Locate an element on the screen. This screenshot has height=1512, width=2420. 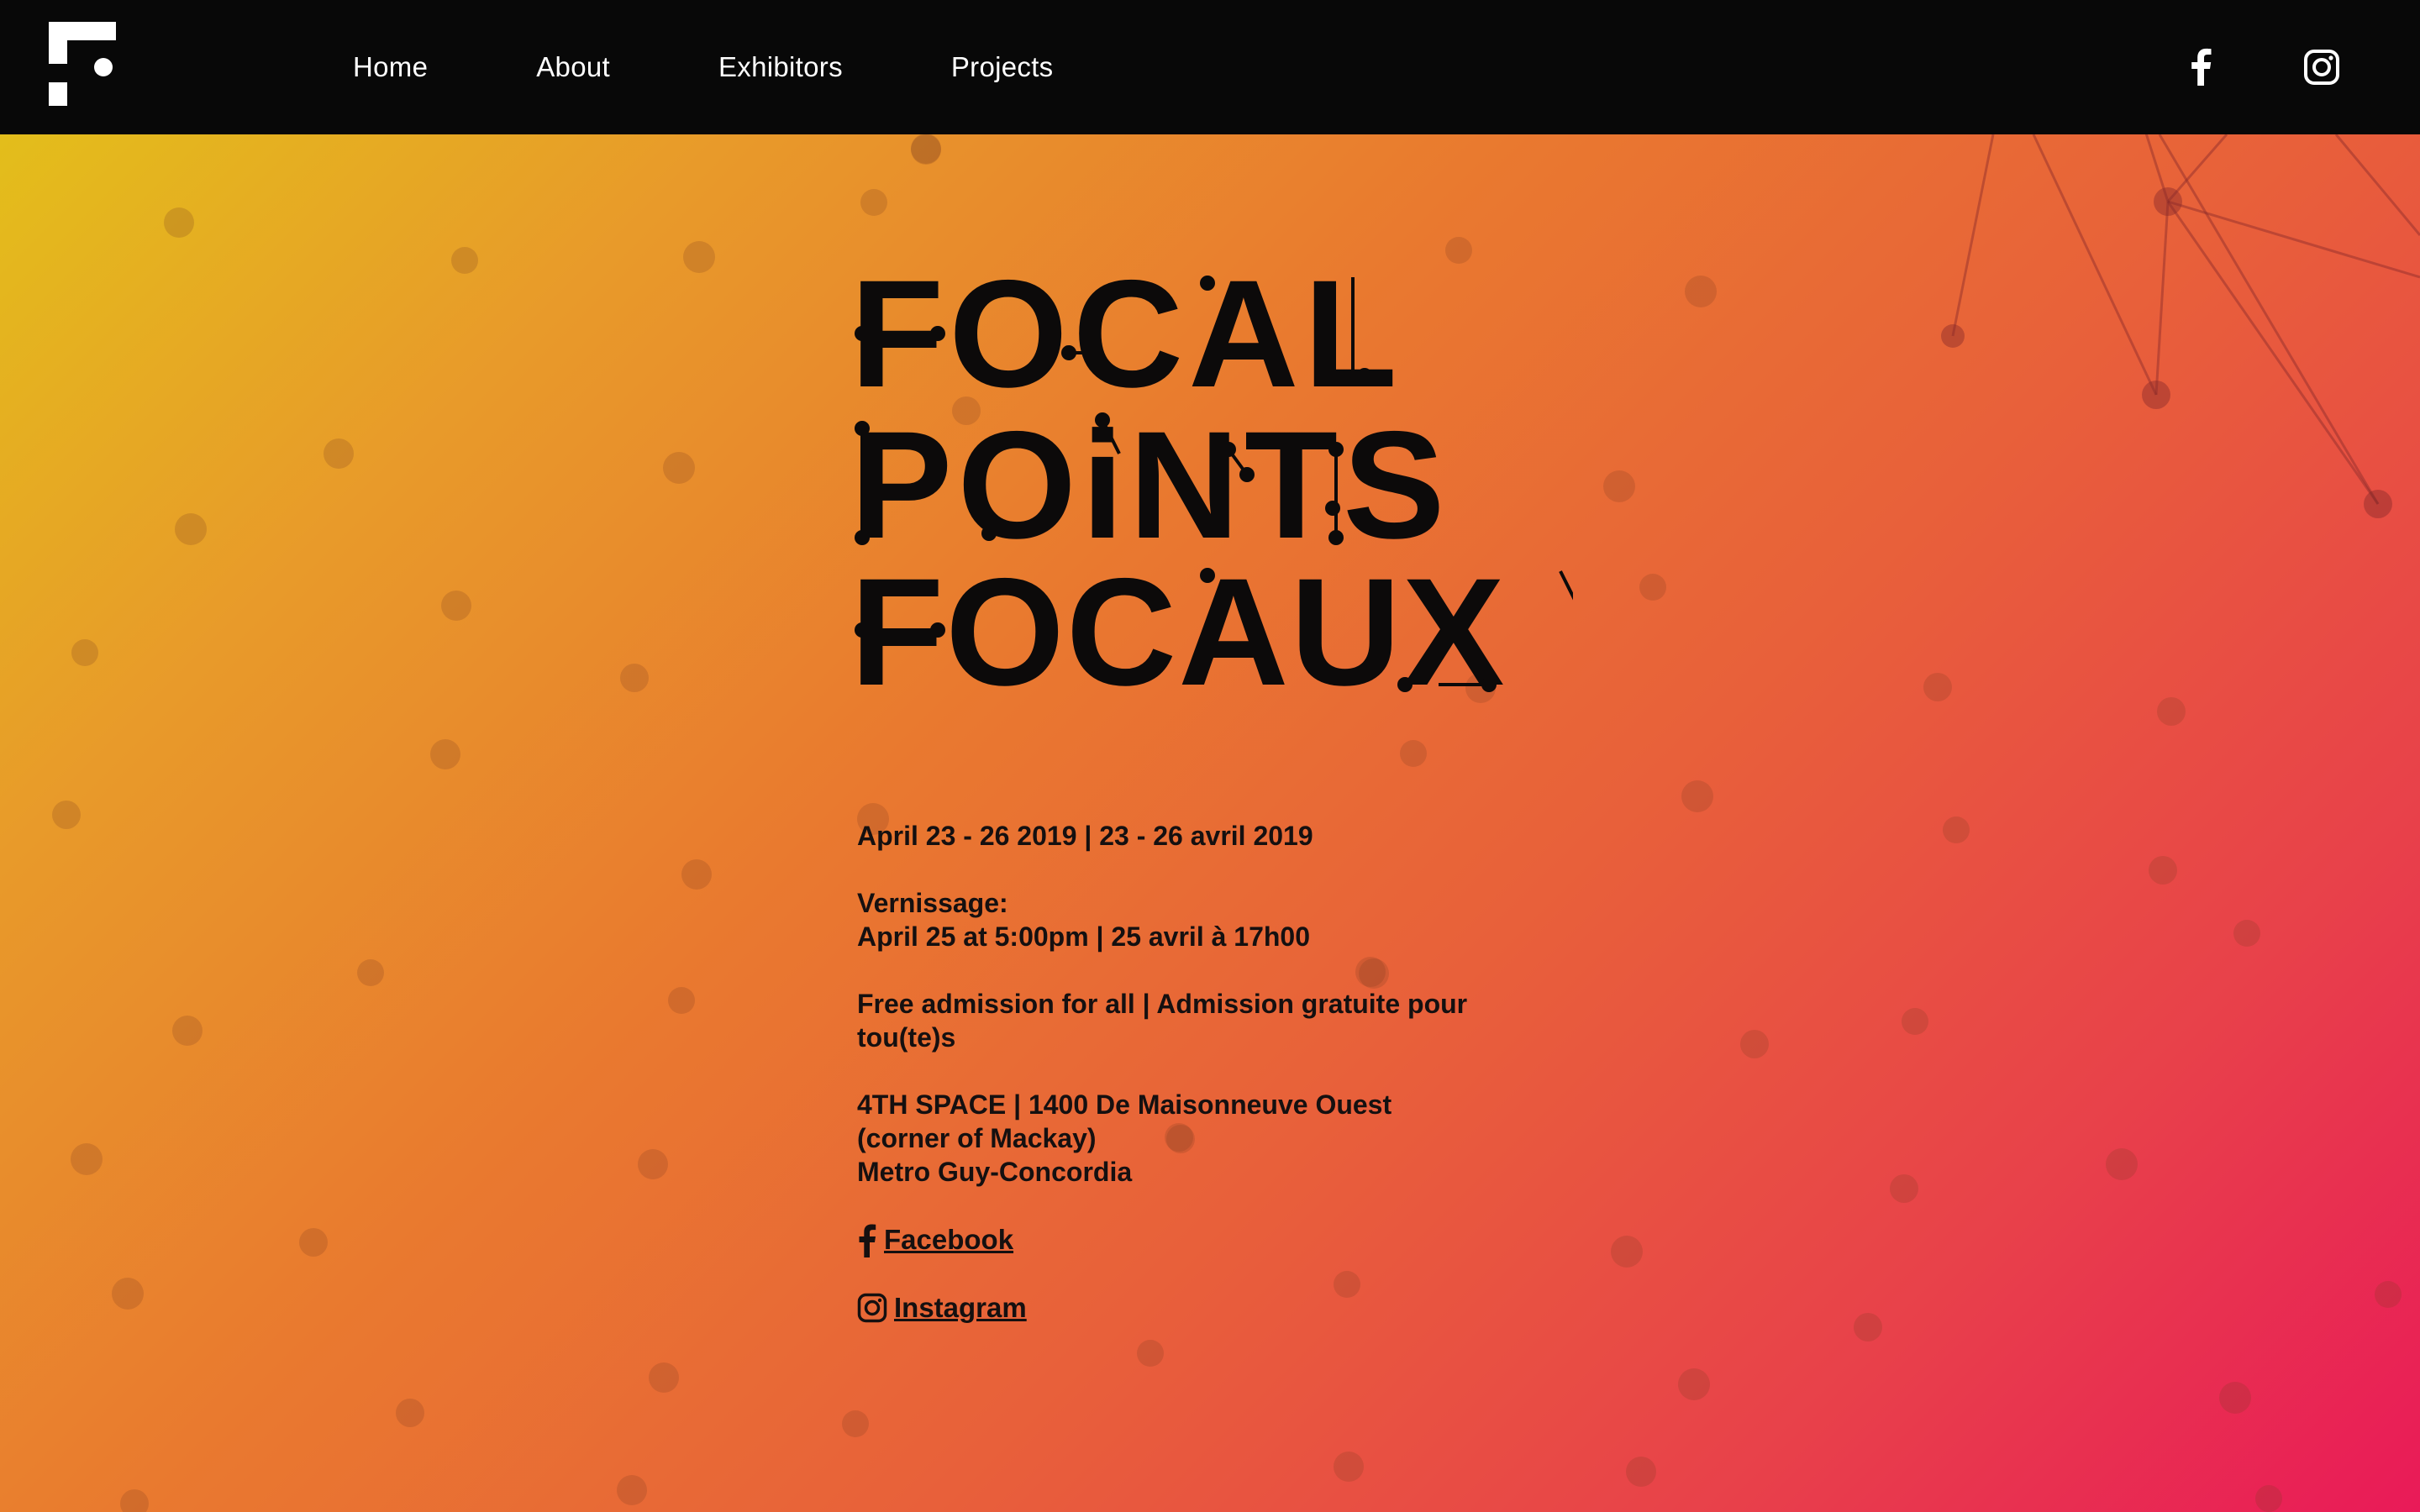
event-dates: April 23 - 26 2019 | 23 - 26 avril 2019 is located at coordinates (1085, 836).